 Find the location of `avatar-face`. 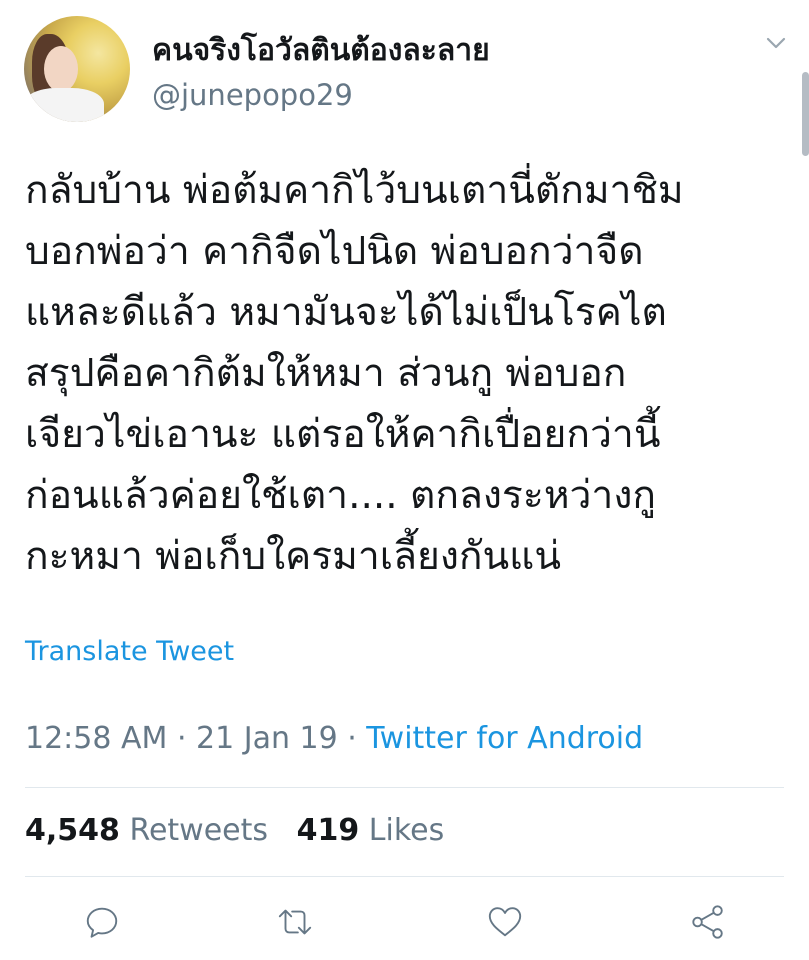

avatar-face is located at coordinates (61, 69).